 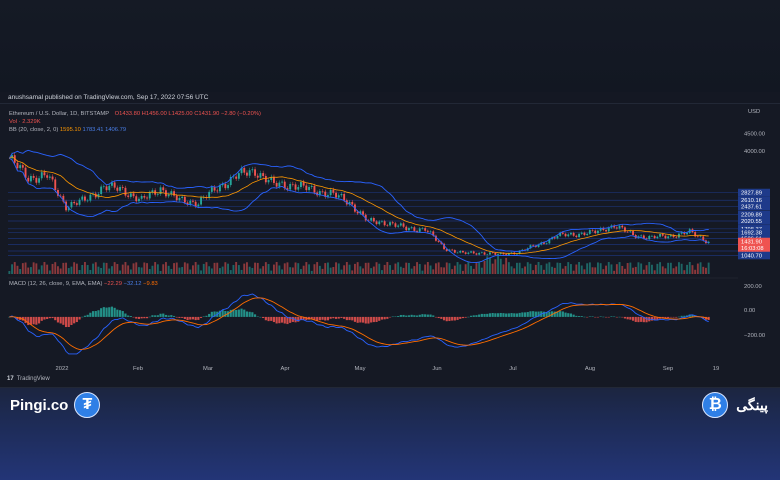 I want to click on pingi-brand-right: ₿ پینگی, so click(x=735, y=405).